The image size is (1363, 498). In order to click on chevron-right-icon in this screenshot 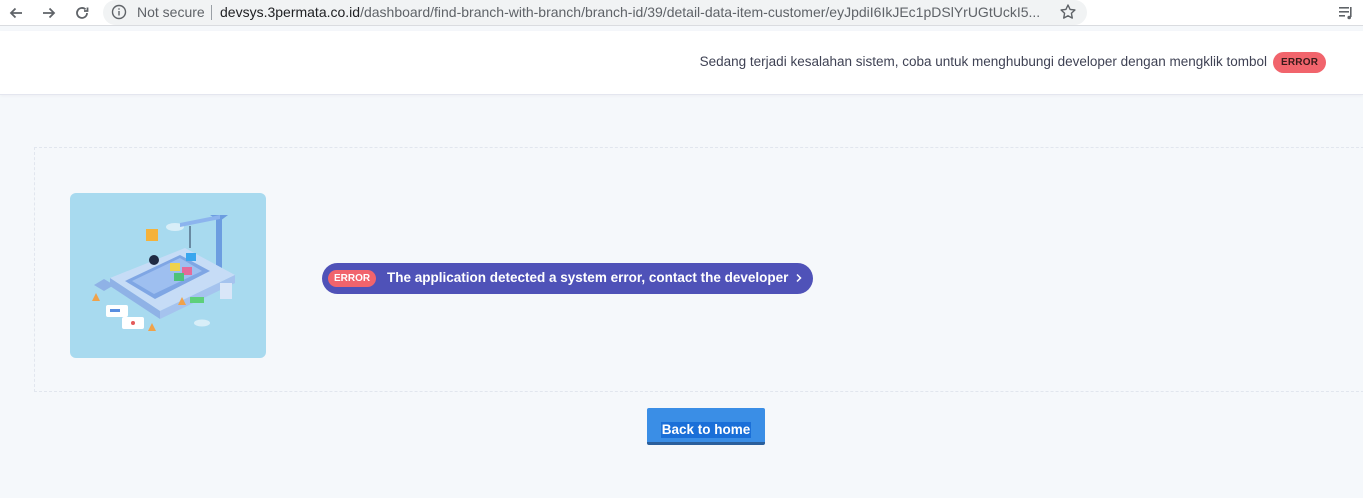, I will do `click(799, 278)`.